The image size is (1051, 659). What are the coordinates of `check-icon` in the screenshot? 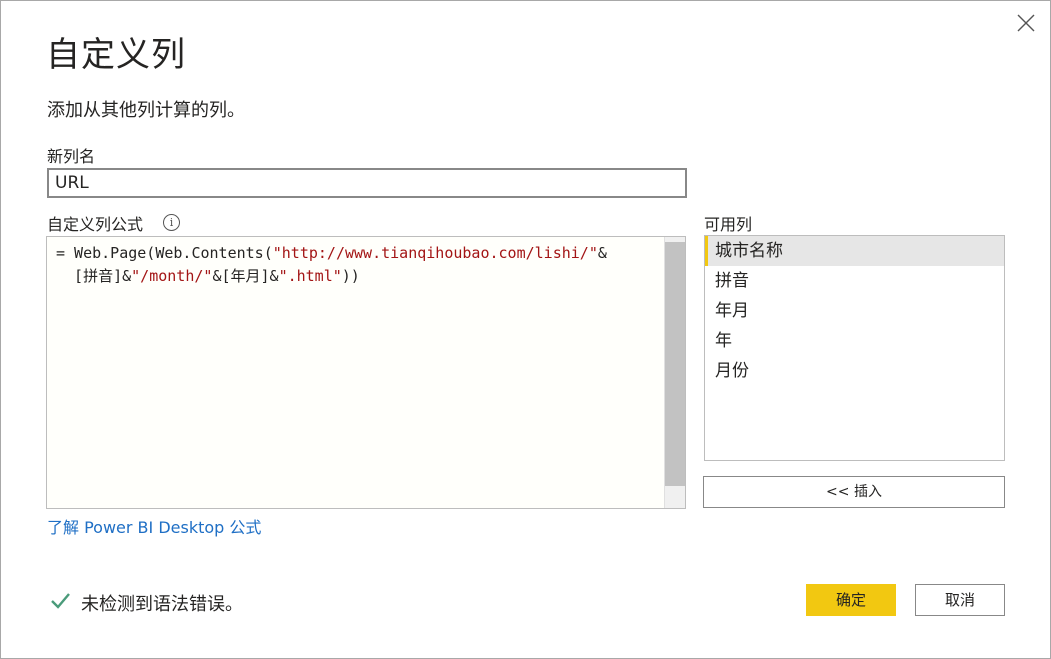 It's located at (60, 601).